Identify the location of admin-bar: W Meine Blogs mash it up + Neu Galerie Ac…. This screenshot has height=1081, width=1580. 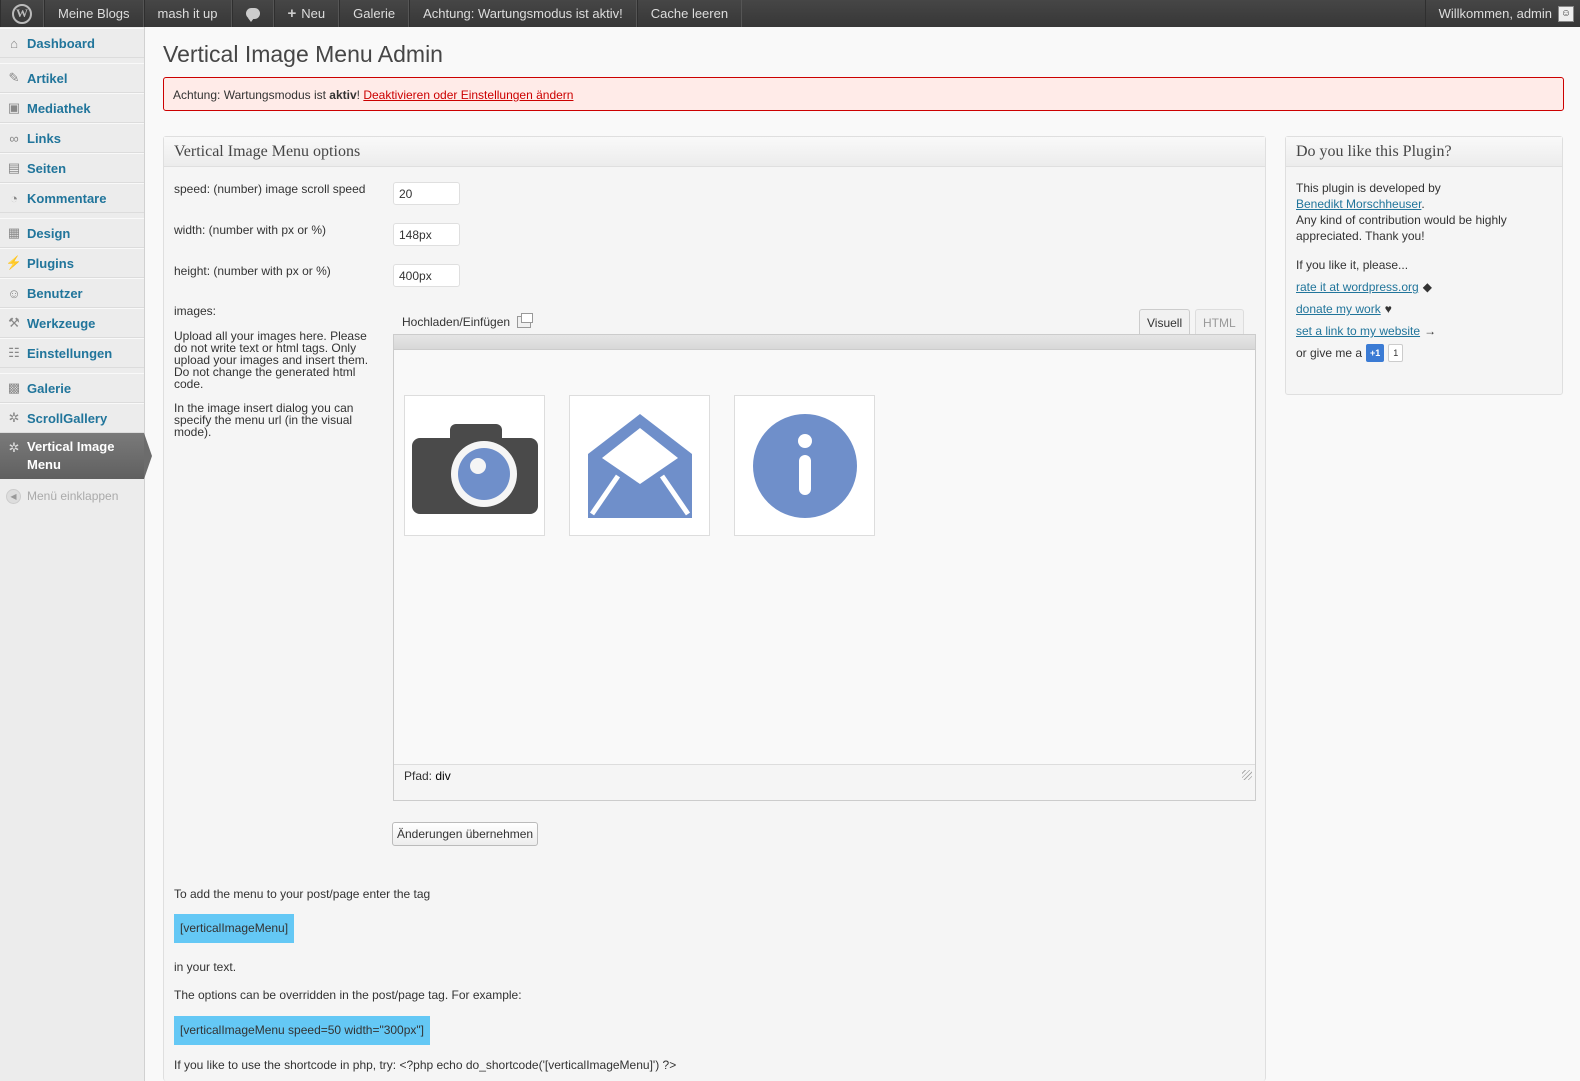
(790, 13).